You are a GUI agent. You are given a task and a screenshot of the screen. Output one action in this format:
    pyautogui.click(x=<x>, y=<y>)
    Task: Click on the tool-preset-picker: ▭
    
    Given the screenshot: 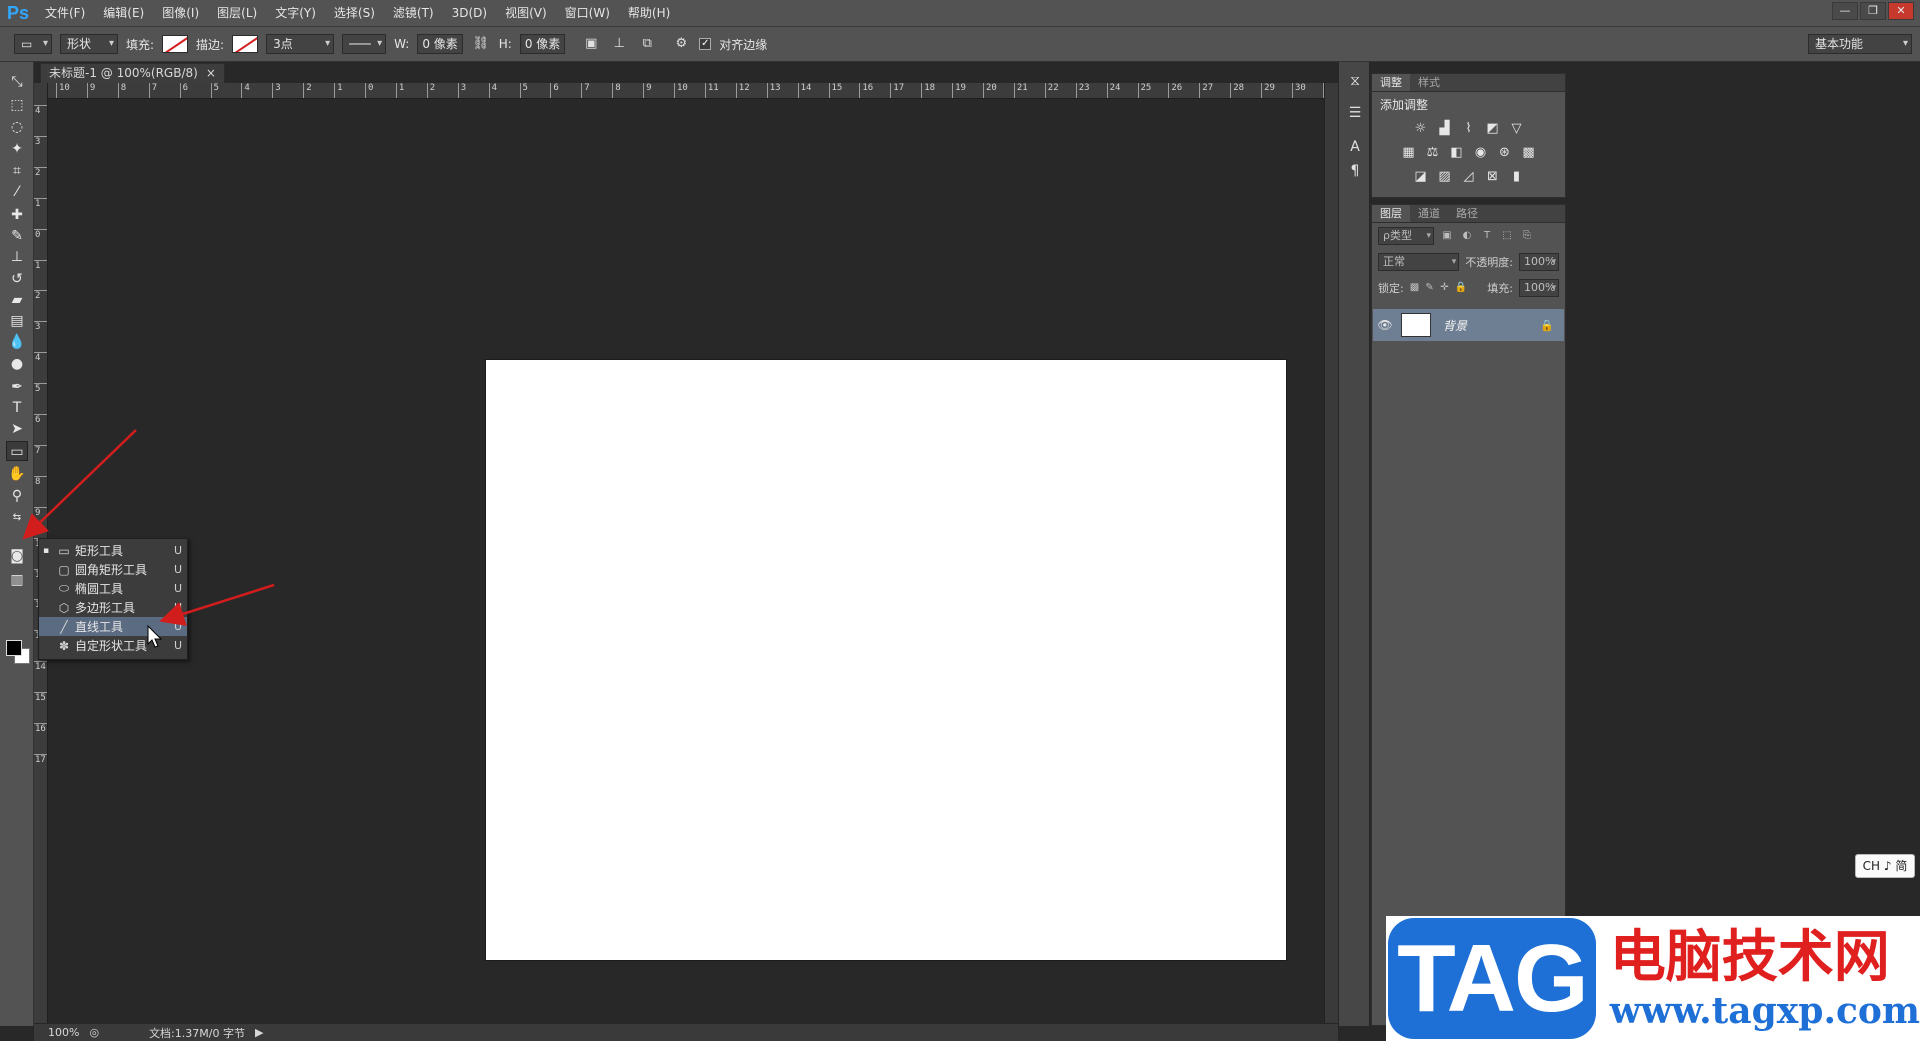 What is the action you would take?
    pyautogui.click(x=33, y=44)
    